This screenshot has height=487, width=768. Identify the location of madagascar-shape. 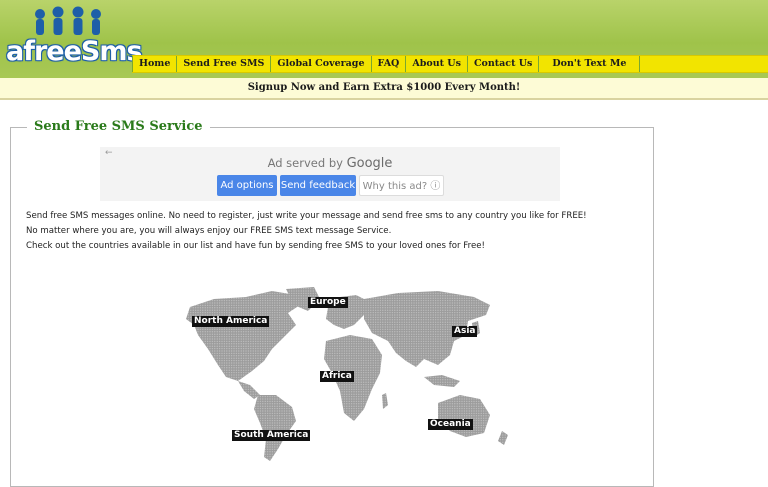
(385, 401).